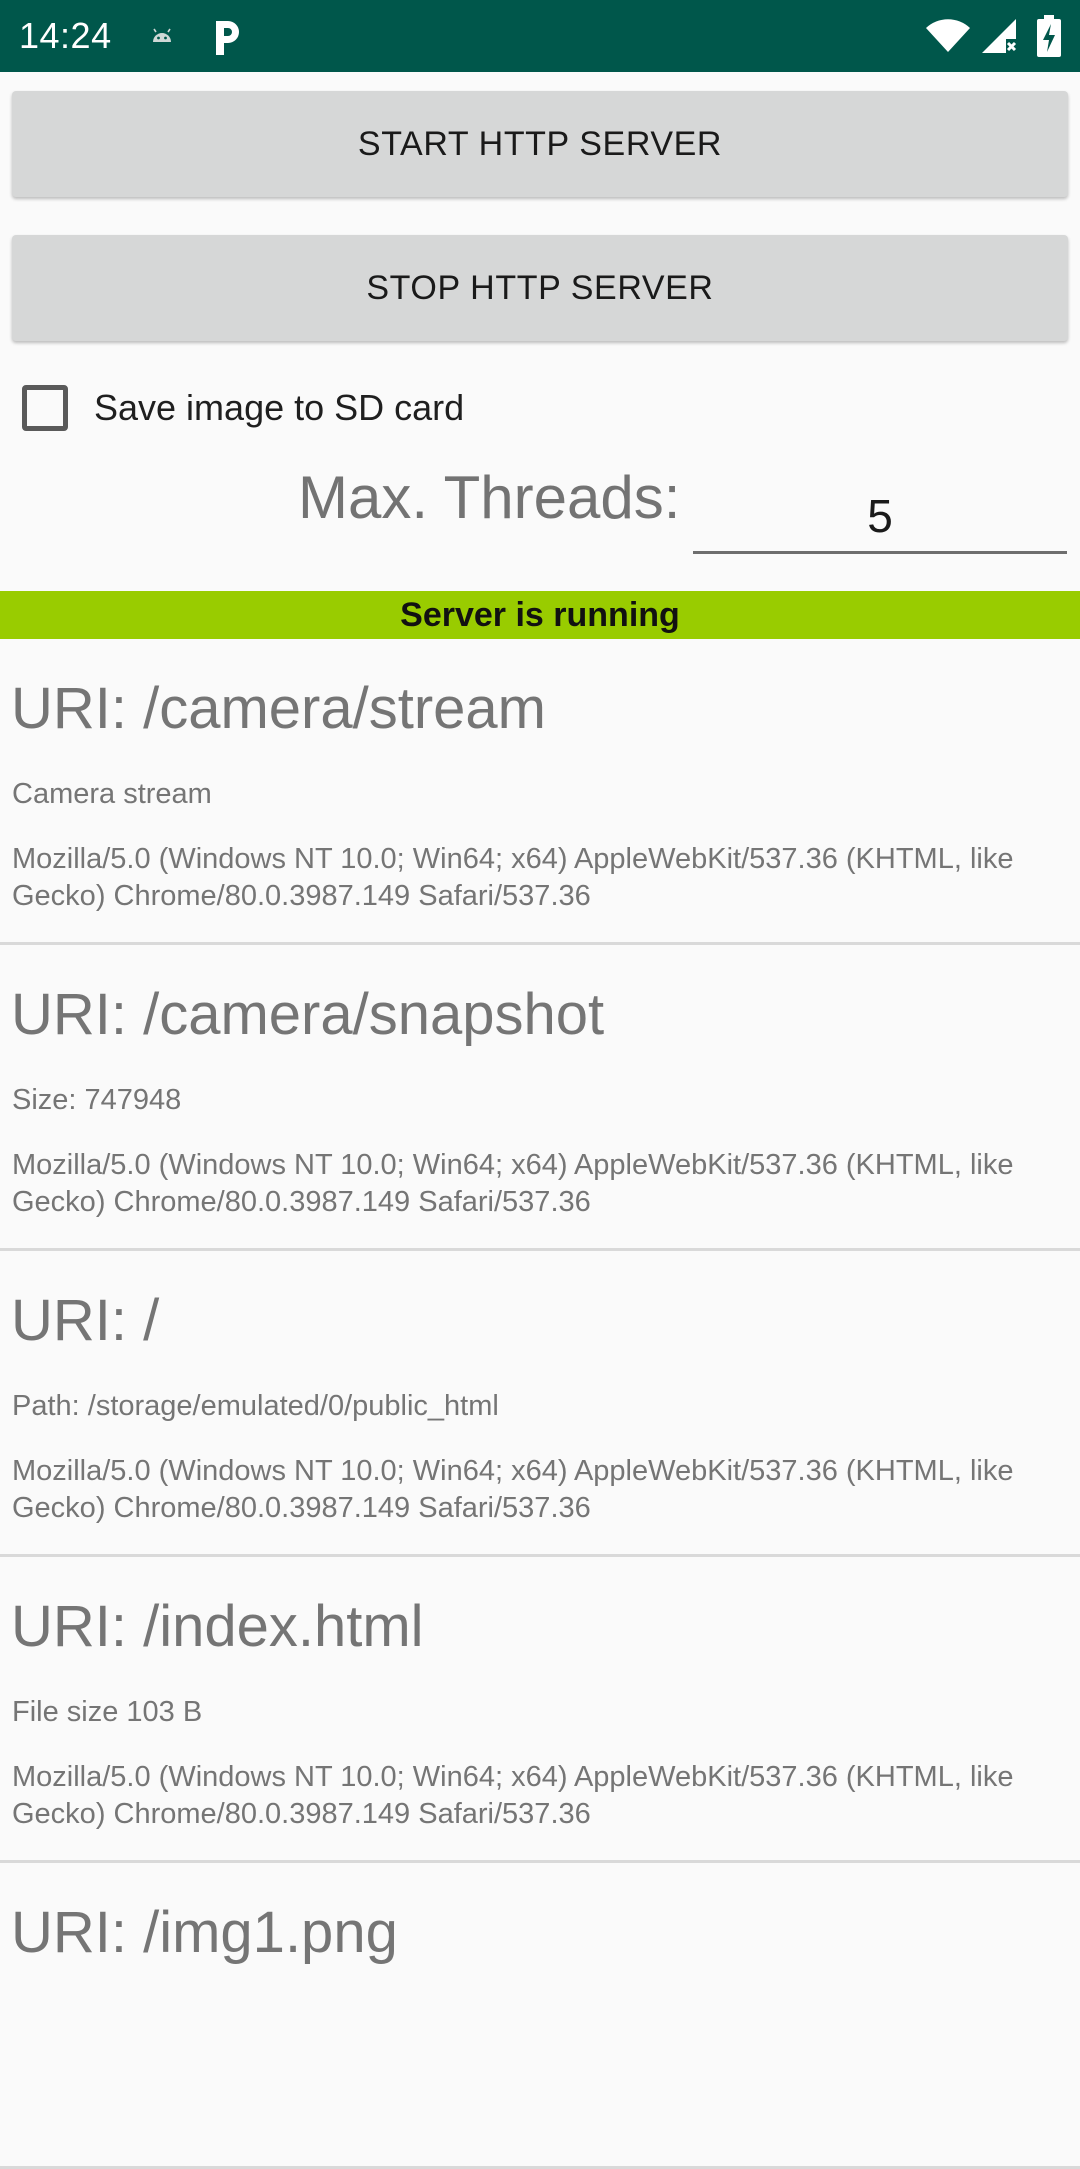 Image resolution: width=1080 pixels, height=2169 pixels. I want to click on request-info: File size 103 B, so click(107, 1712).